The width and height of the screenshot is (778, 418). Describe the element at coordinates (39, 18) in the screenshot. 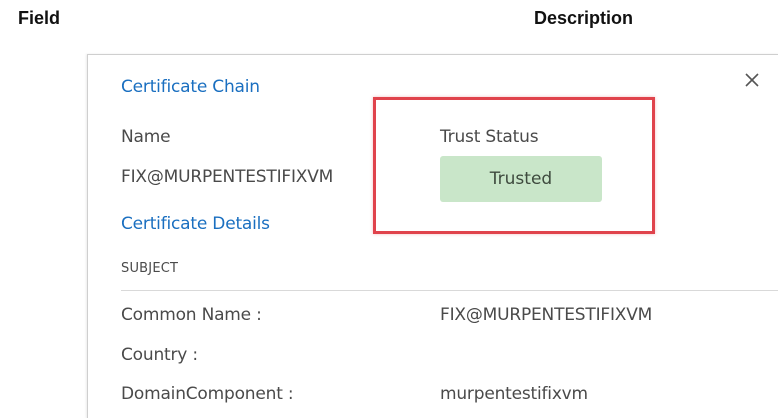

I see `field-column-header: Field` at that location.